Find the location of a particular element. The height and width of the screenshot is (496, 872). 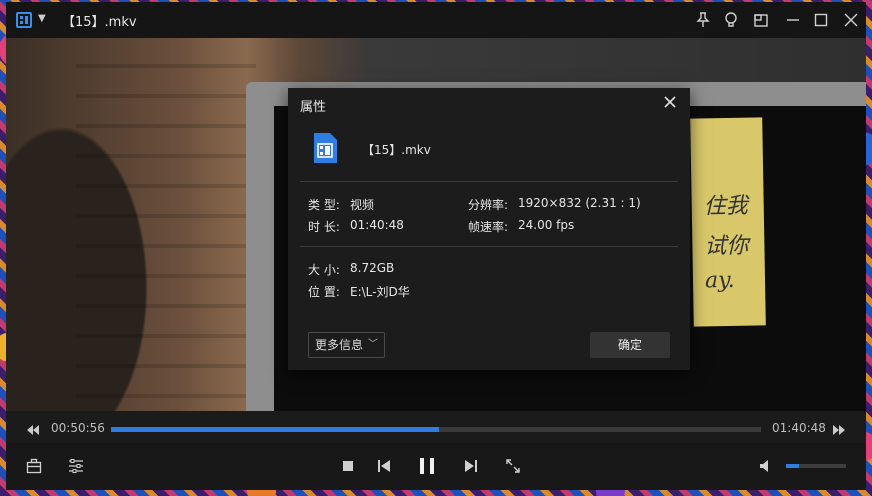

next-icon is located at coordinates (471, 466).